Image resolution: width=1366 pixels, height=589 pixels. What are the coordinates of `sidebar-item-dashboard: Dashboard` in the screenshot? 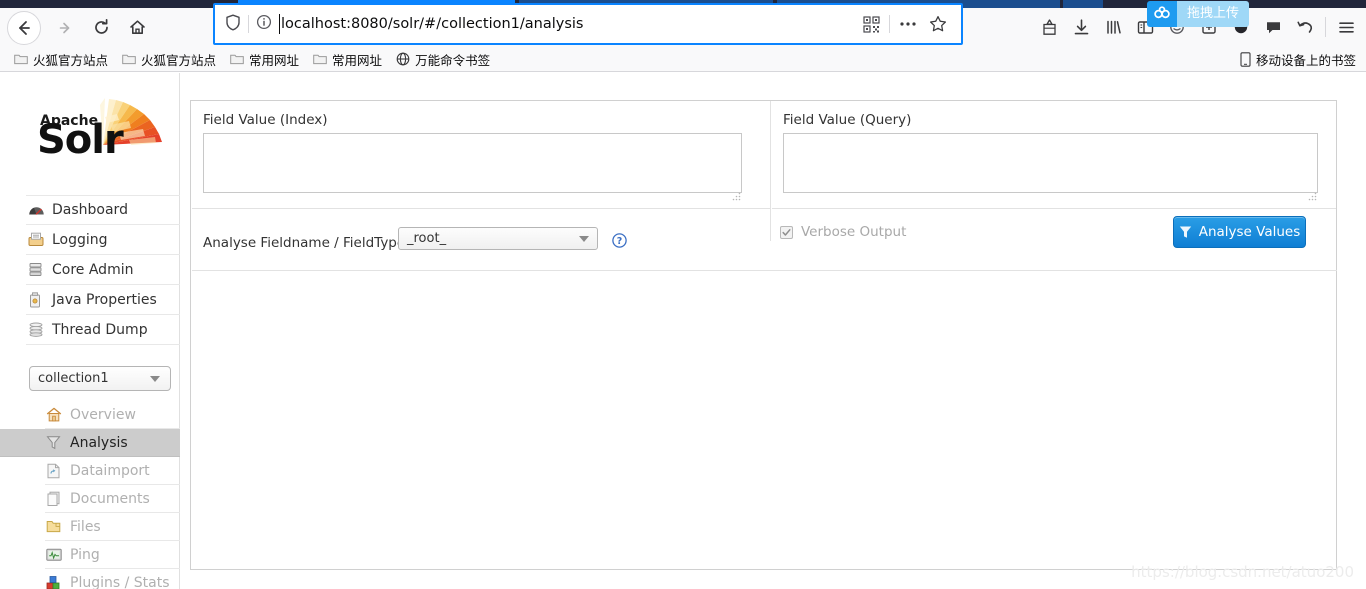 It's located at (103, 210).